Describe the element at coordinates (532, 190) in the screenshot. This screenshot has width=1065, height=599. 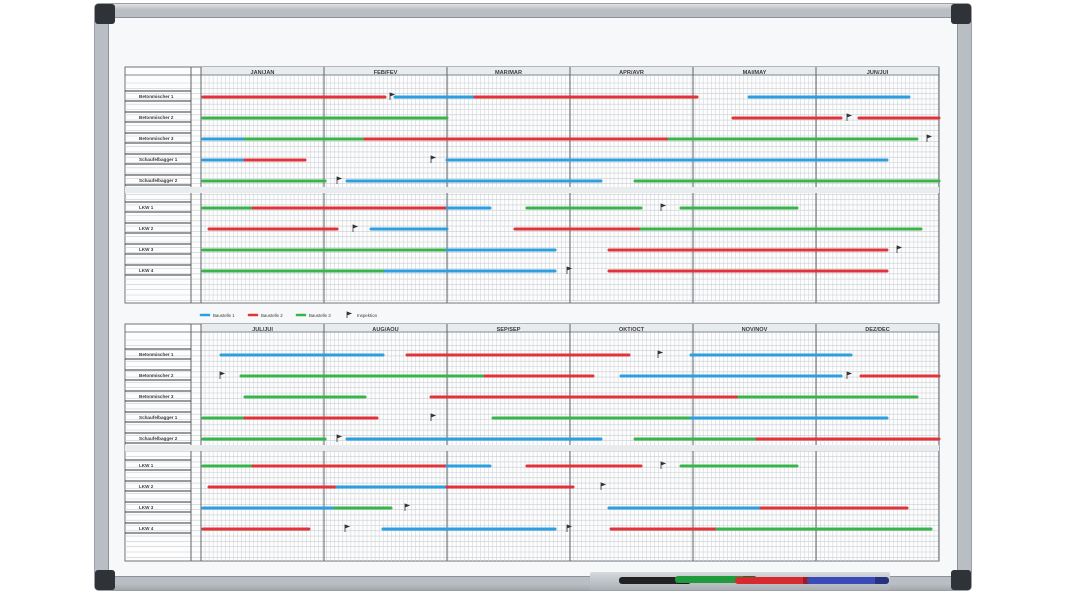
I see `top-group-separator` at that location.